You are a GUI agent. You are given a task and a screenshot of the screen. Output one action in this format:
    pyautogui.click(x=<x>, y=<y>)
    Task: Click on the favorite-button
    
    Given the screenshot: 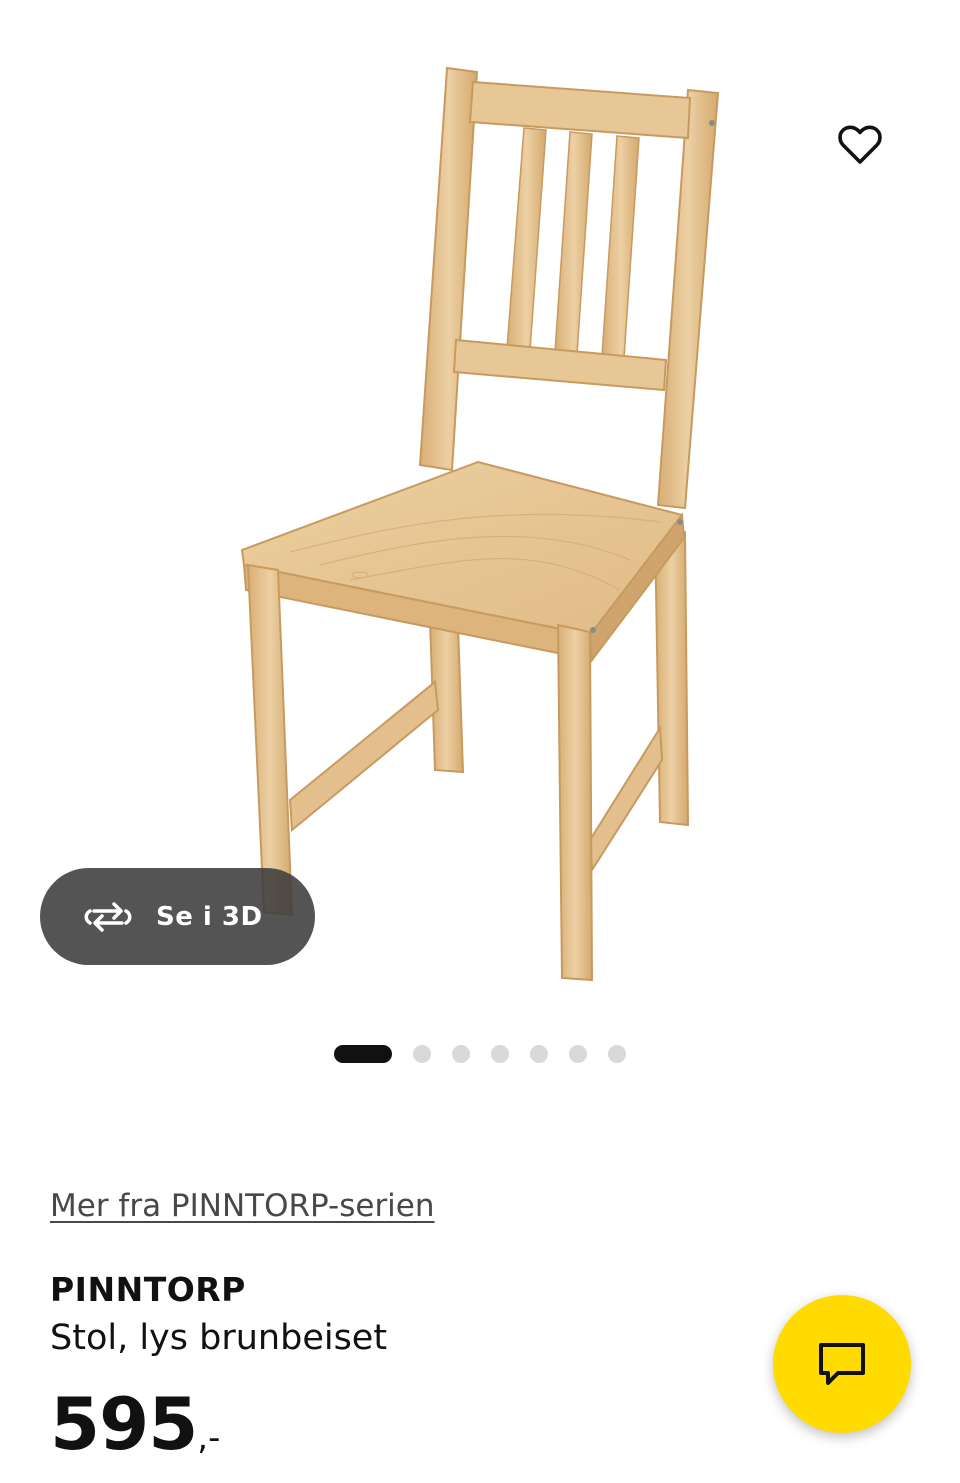 What is the action you would take?
    pyautogui.click(x=860, y=145)
    